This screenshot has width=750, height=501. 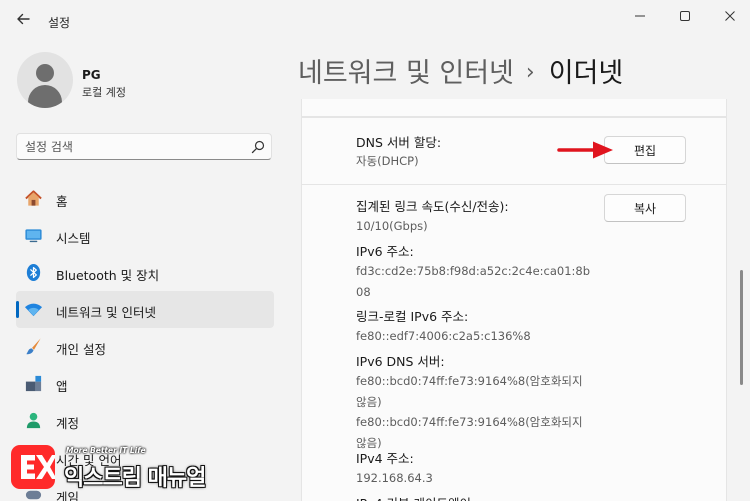 I want to click on sidebar-item-apps: 앱, so click(x=145, y=383).